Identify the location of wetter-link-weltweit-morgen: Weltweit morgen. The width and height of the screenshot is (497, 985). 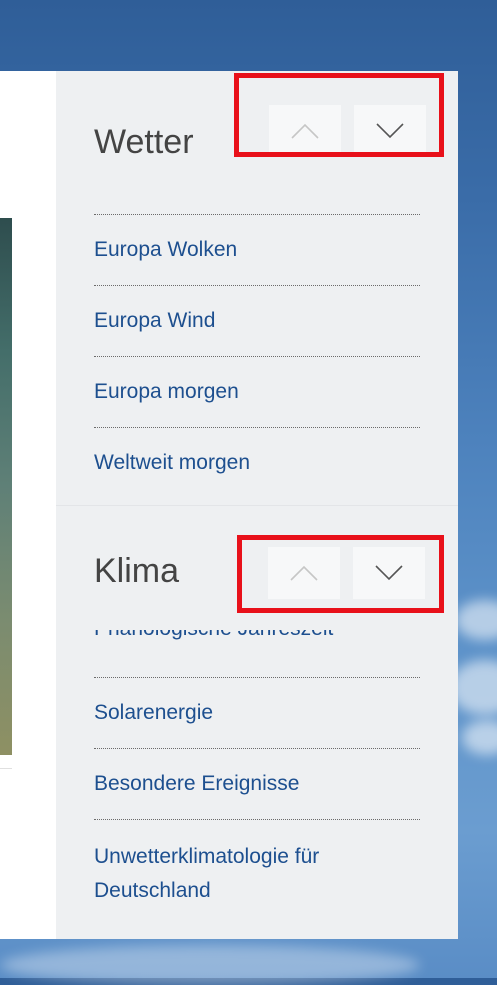
(257, 462).